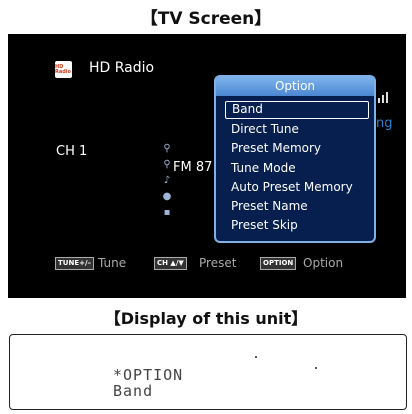  I want to click on hd-radio-logo: HD Radio, so click(63, 69).